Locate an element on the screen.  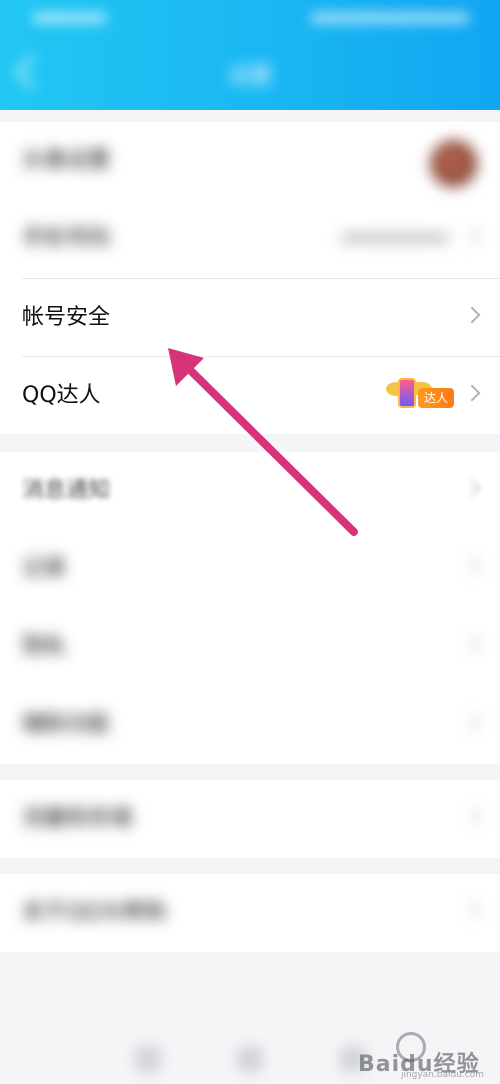
nav-bar: 设置 is located at coordinates (250, 72).